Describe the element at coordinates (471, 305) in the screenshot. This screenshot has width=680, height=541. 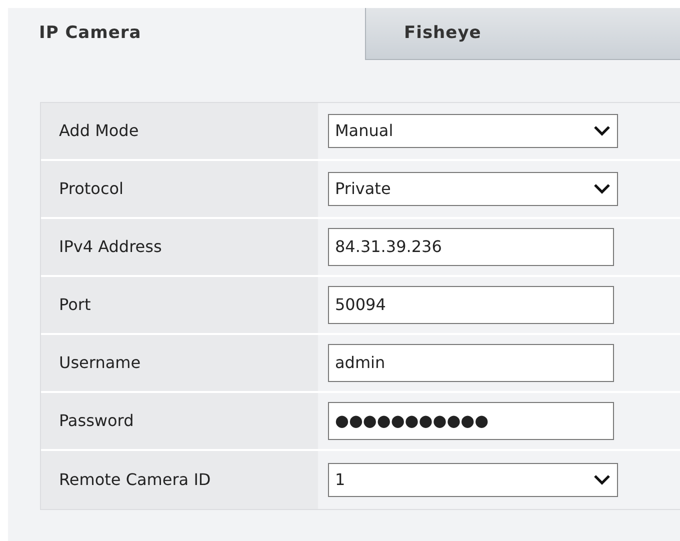
I see `input-field: 50094` at that location.